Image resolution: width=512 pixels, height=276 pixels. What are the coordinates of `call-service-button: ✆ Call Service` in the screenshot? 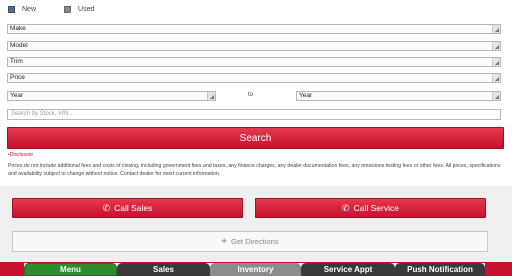 It's located at (370, 208).